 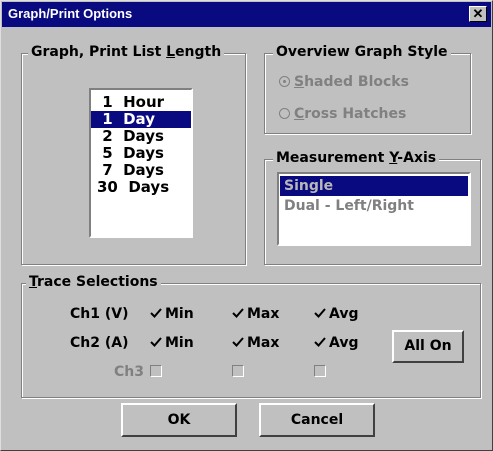 I want to click on ch1-label: Ch1 (V), so click(x=99, y=314).